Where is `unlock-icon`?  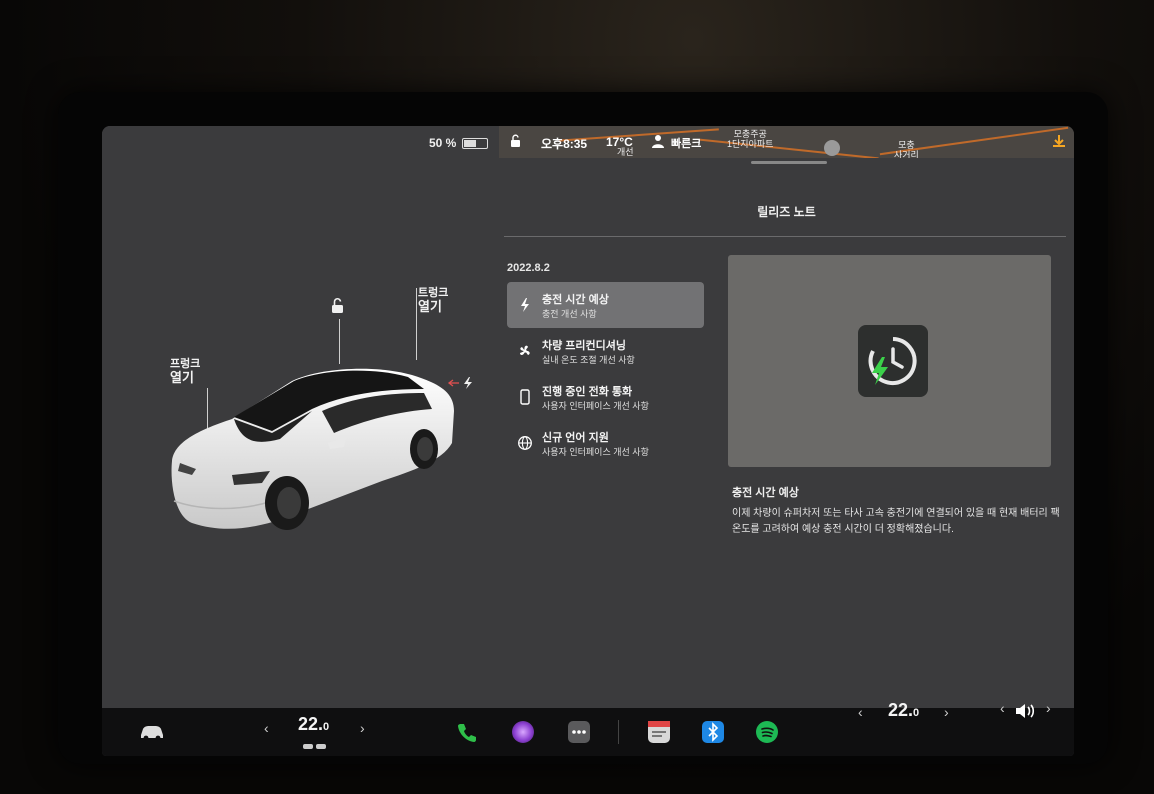
unlock-icon is located at coordinates (338, 306).